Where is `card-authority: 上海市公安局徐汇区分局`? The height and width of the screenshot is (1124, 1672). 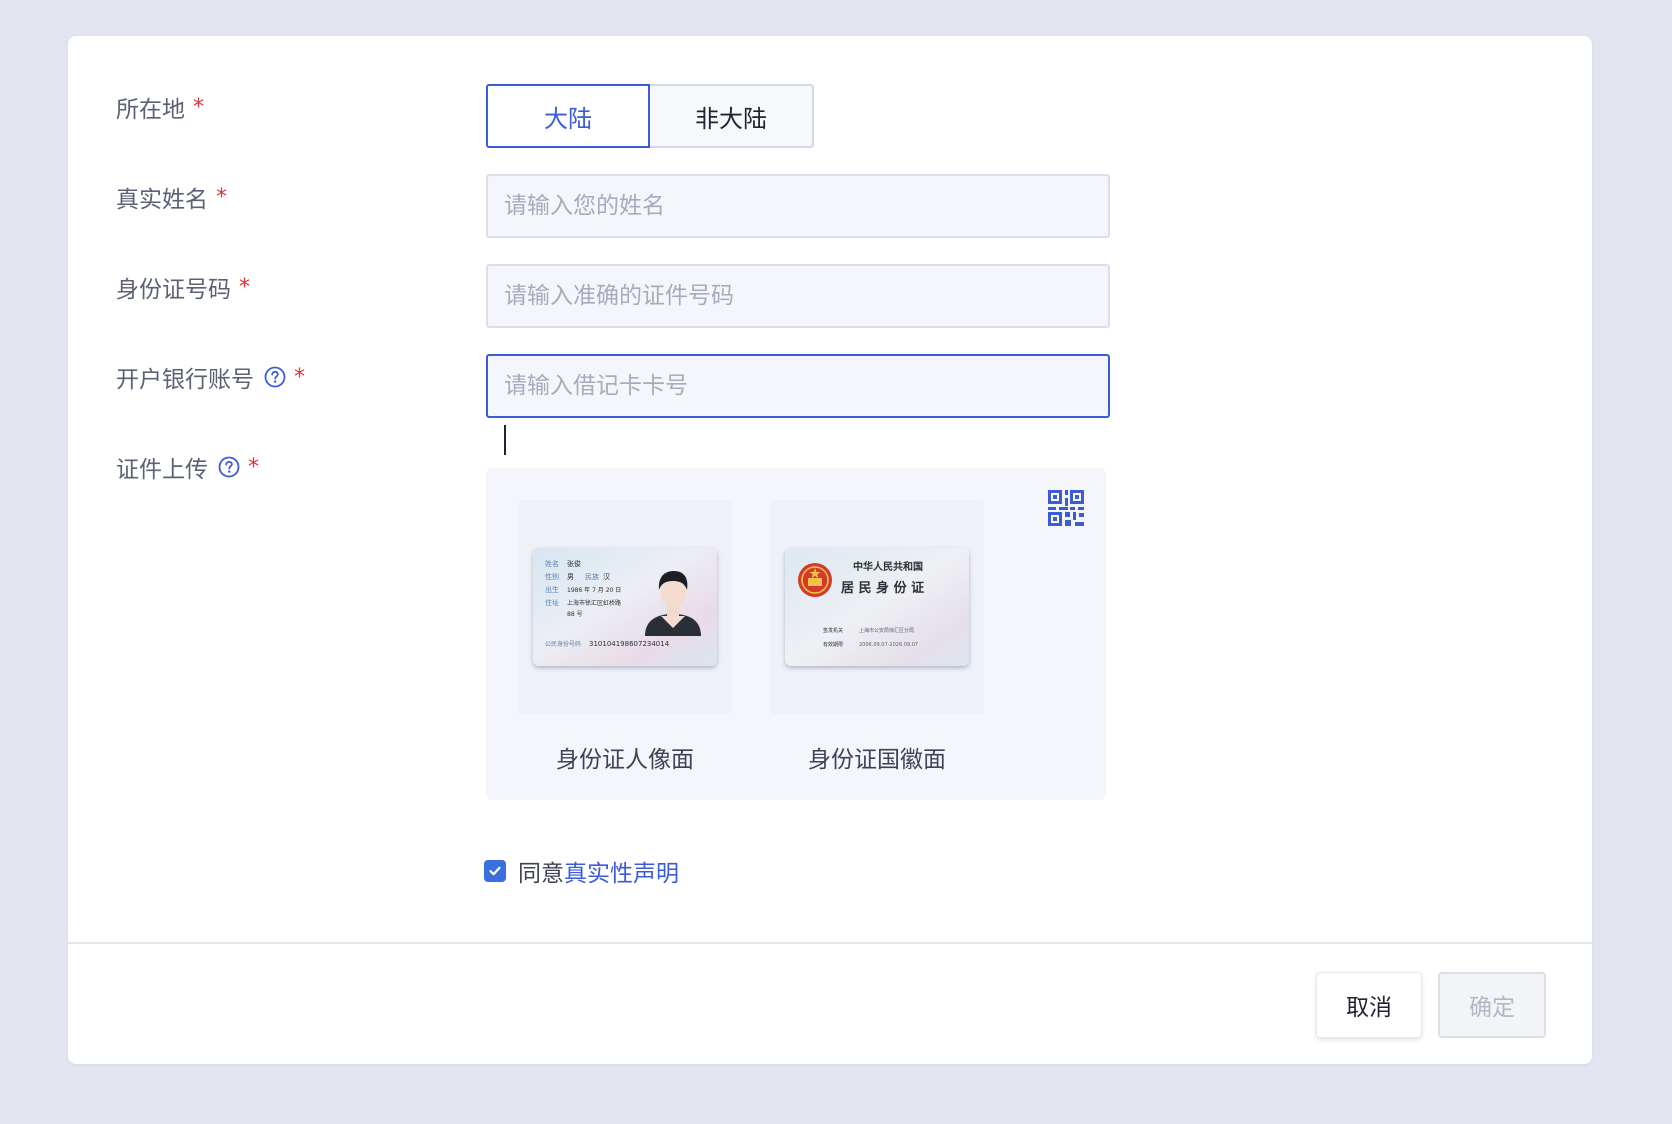 card-authority: 上海市公安局徐汇区分局 is located at coordinates (886, 630).